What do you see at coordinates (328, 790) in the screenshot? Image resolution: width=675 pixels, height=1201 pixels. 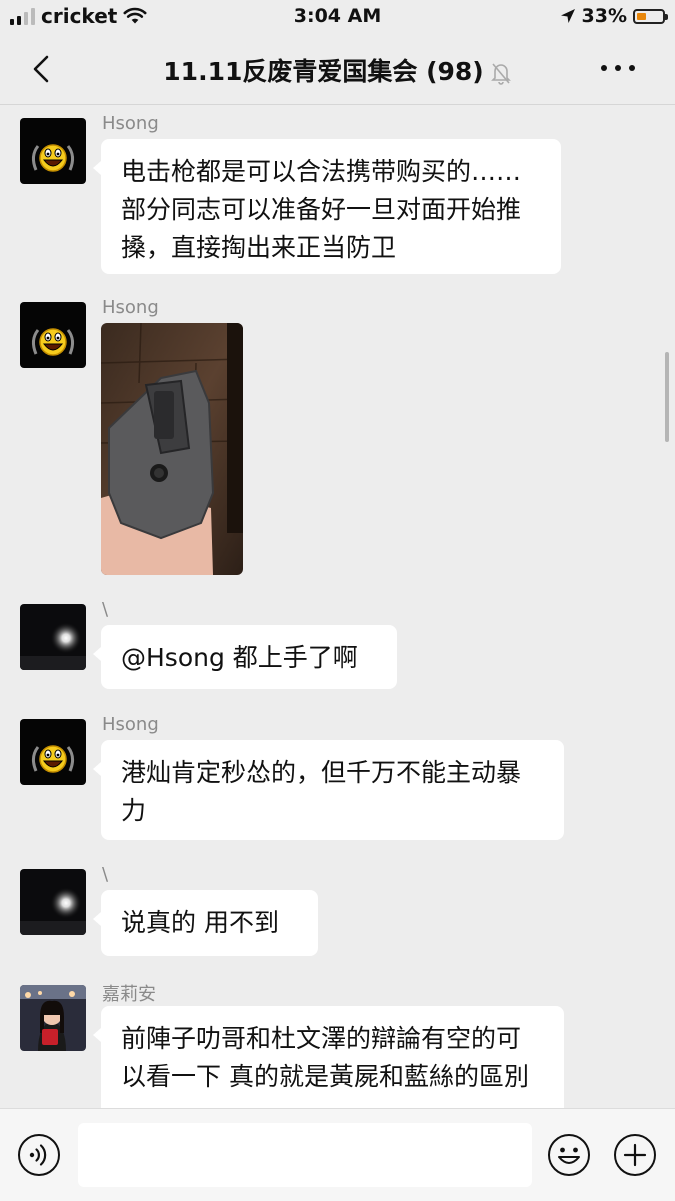 I see `message-bubble: 港灿肯定秒怂的，但千万不能主动暴力` at bounding box center [328, 790].